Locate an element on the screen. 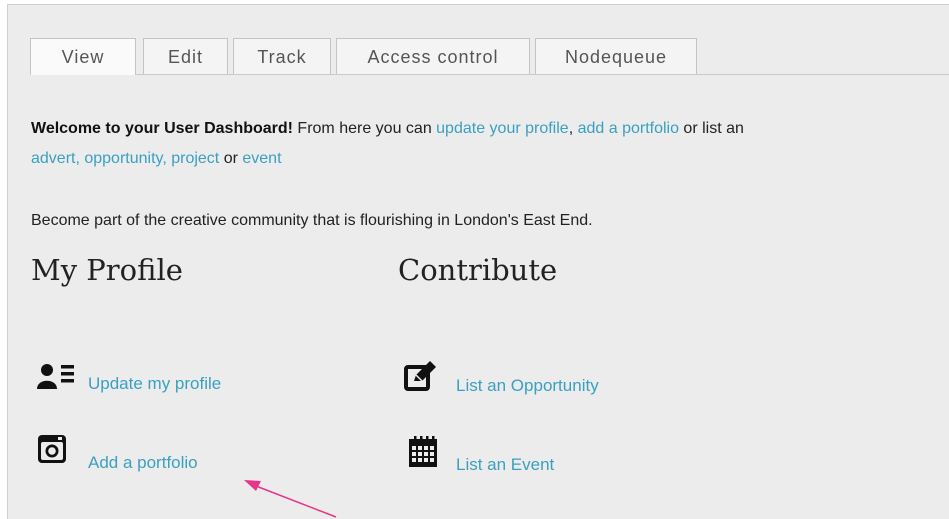 This screenshot has height=519, width=949. edit-icon is located at coordinates (420, 379).